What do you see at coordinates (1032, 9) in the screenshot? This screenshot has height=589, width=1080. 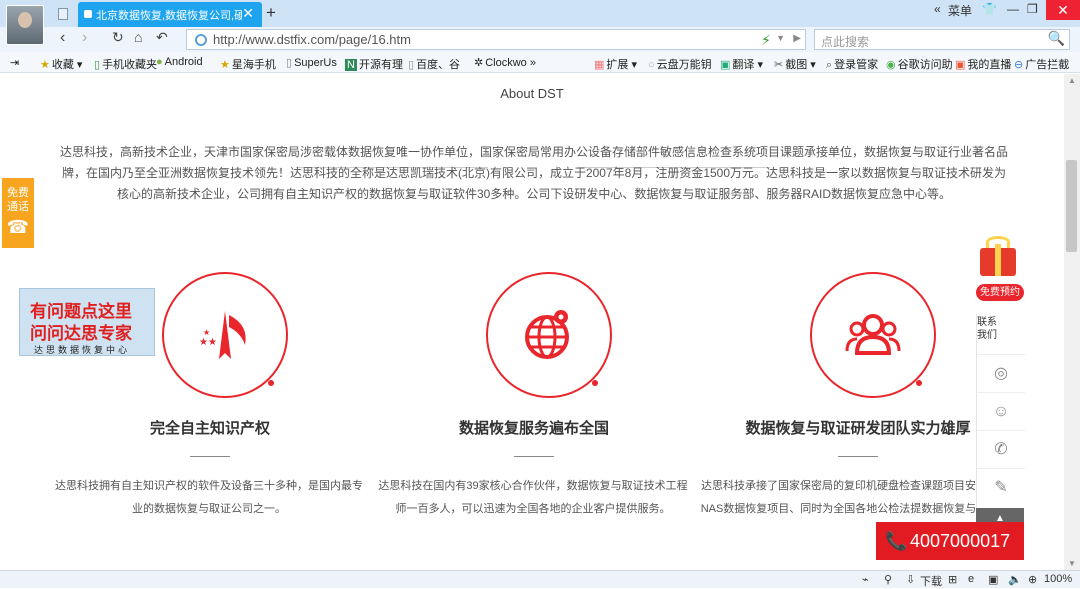 I see `restore-icon: ❐` at bounding box center [1032, 9].